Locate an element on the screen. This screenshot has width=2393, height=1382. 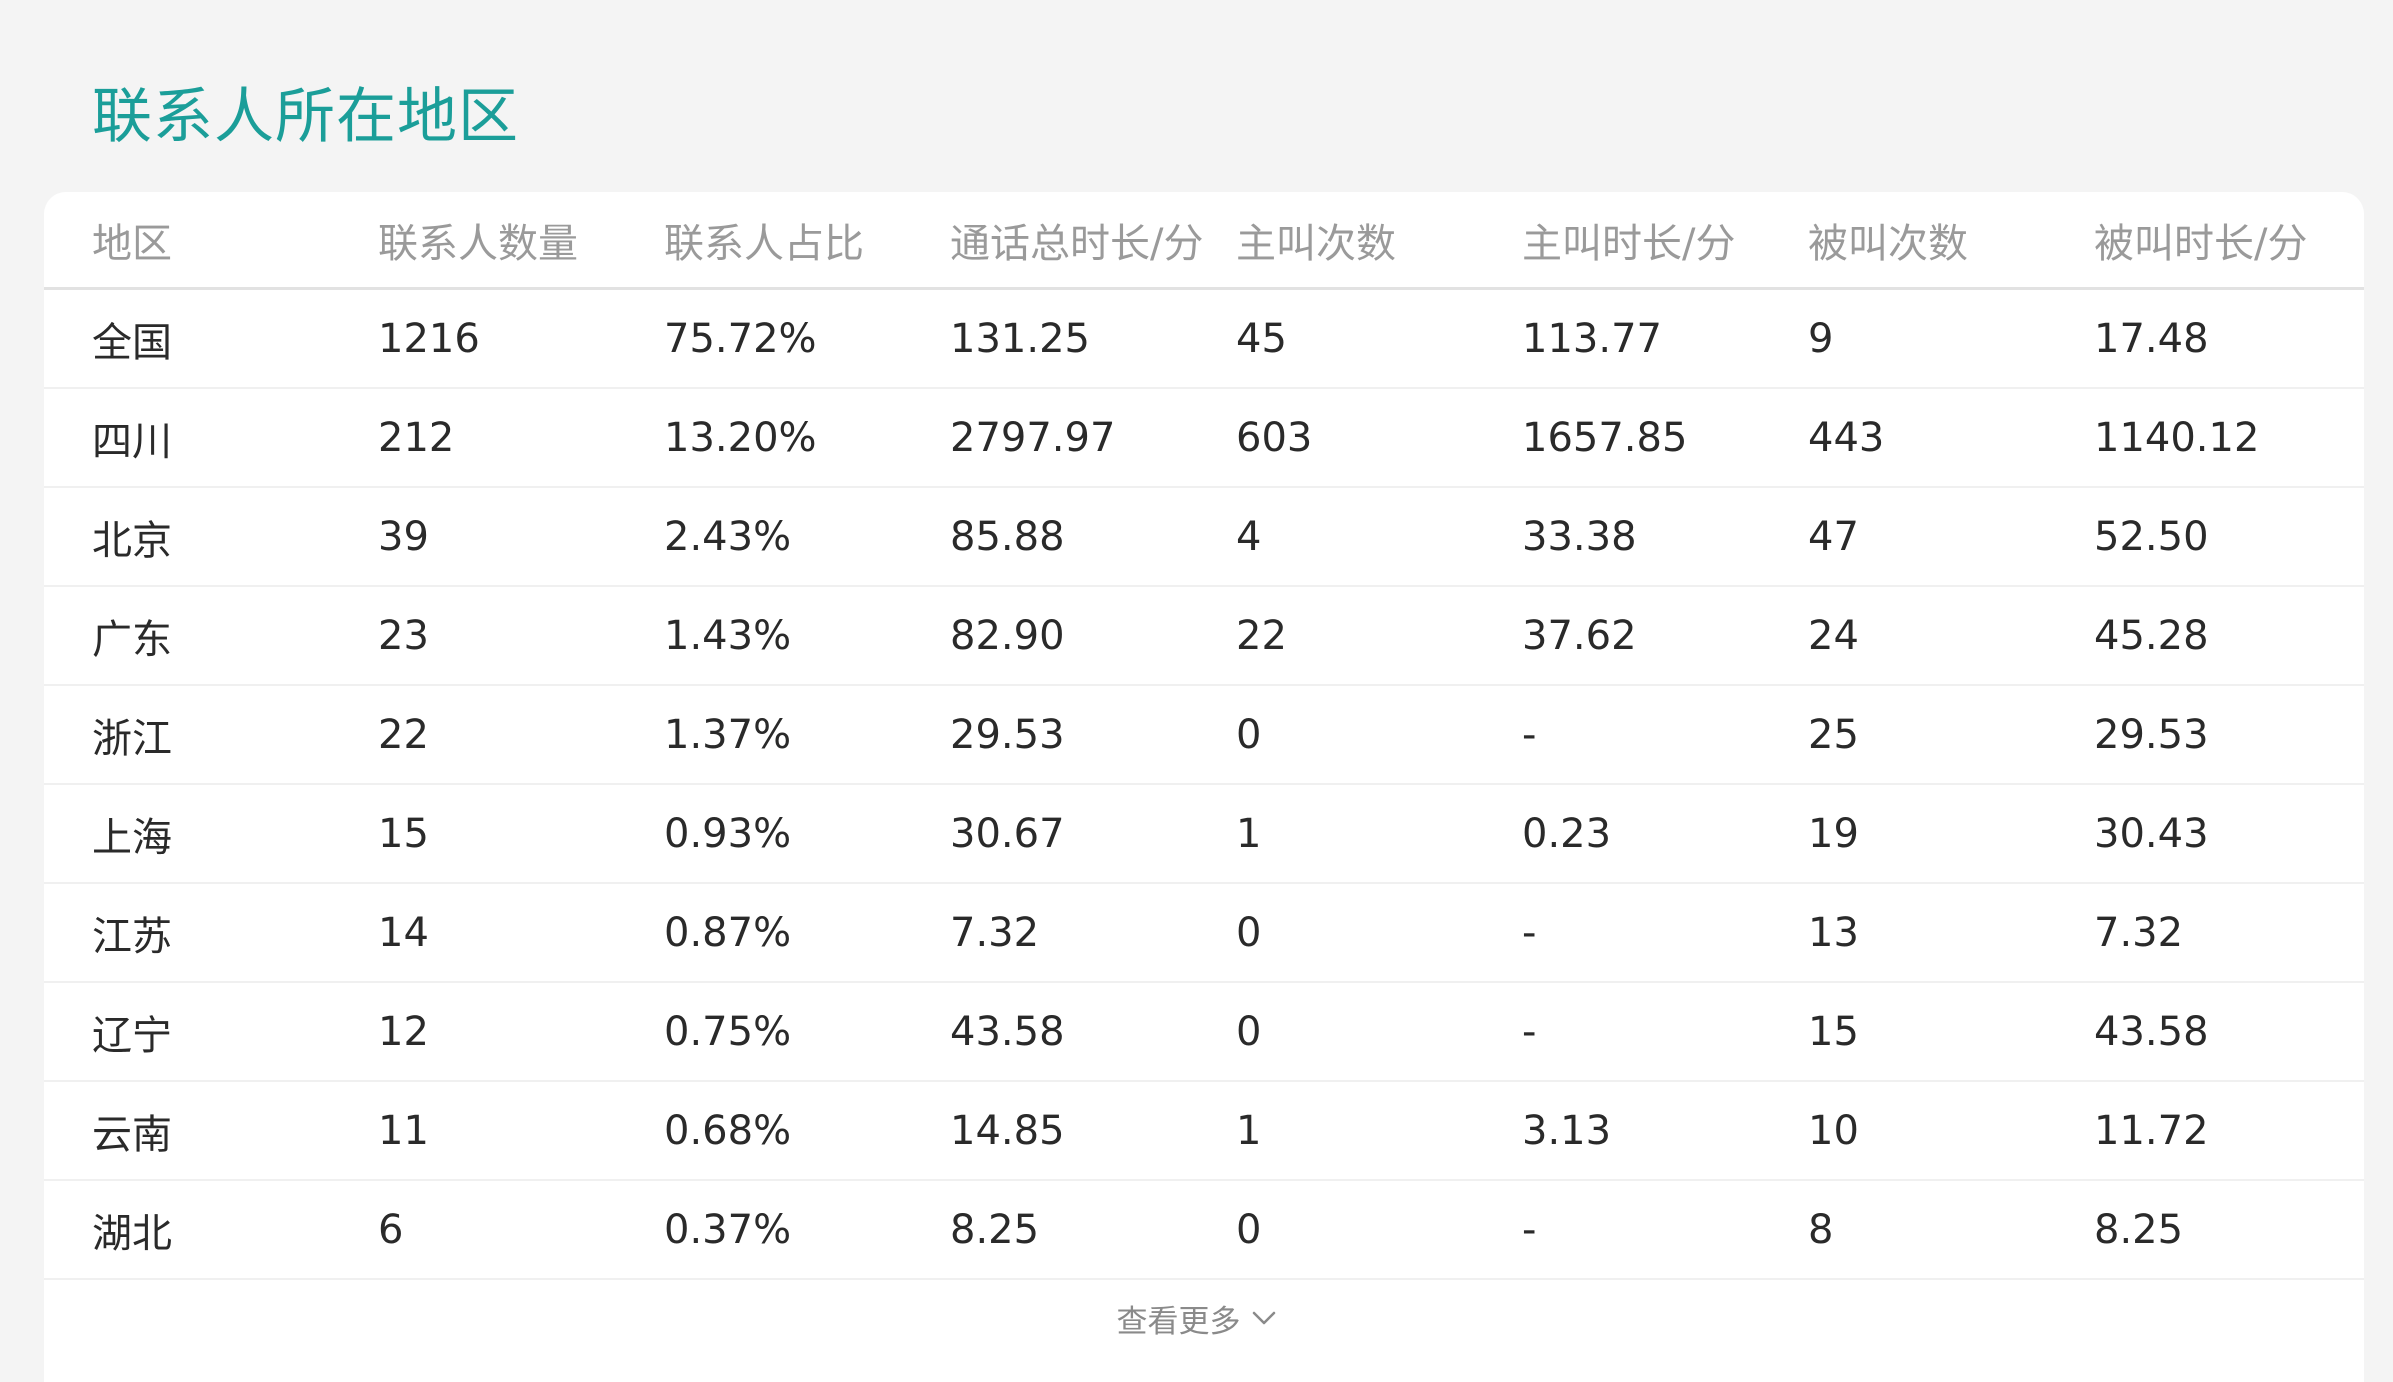
cell-incoming-duration: 7.32 is located at coordinates (2139, 932).